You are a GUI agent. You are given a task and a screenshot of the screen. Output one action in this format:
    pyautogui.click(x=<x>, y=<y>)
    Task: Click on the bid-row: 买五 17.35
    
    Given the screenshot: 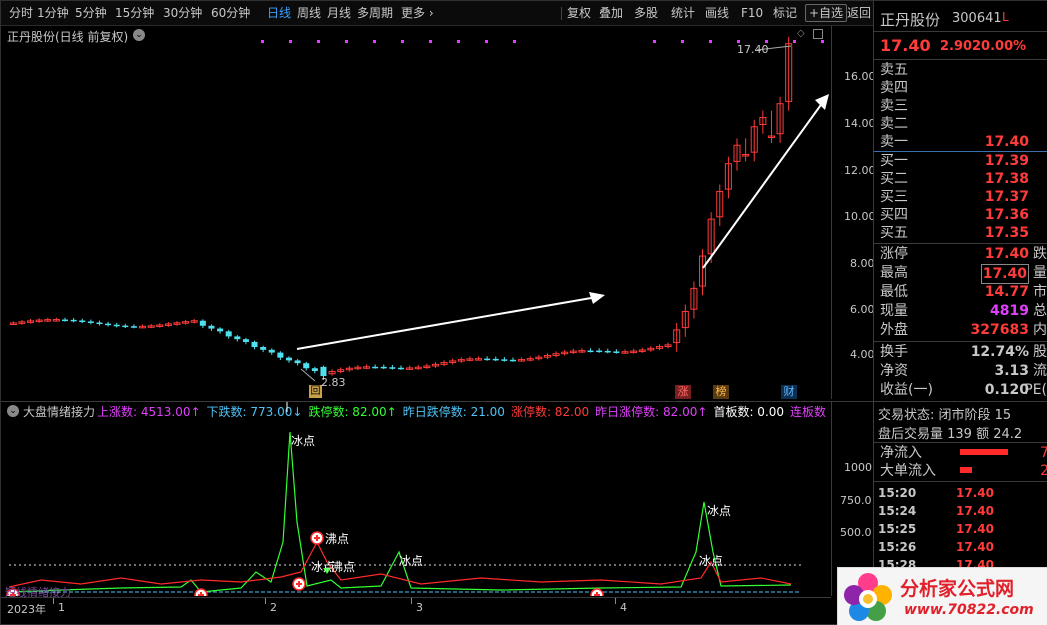 What is the action you would take?
    pyautogui.click(x=954, y=233)
    